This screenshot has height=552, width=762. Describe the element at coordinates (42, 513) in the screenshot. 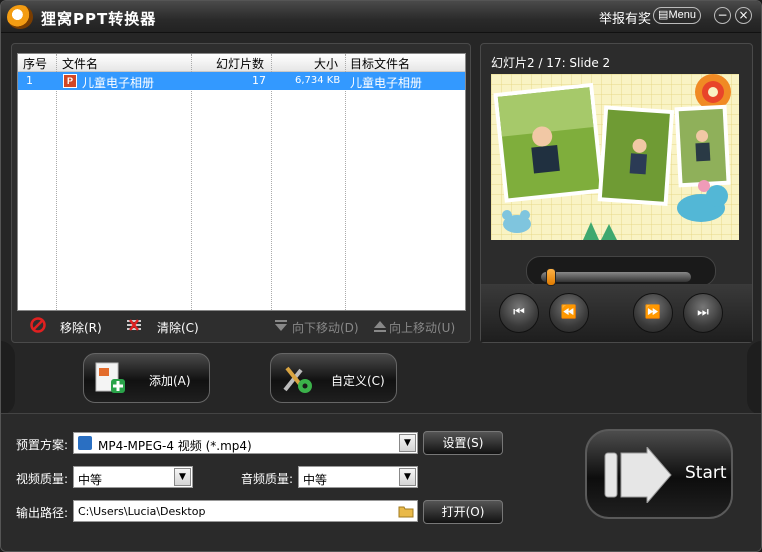

I see `output-path-label: 输出路径:` at that location.